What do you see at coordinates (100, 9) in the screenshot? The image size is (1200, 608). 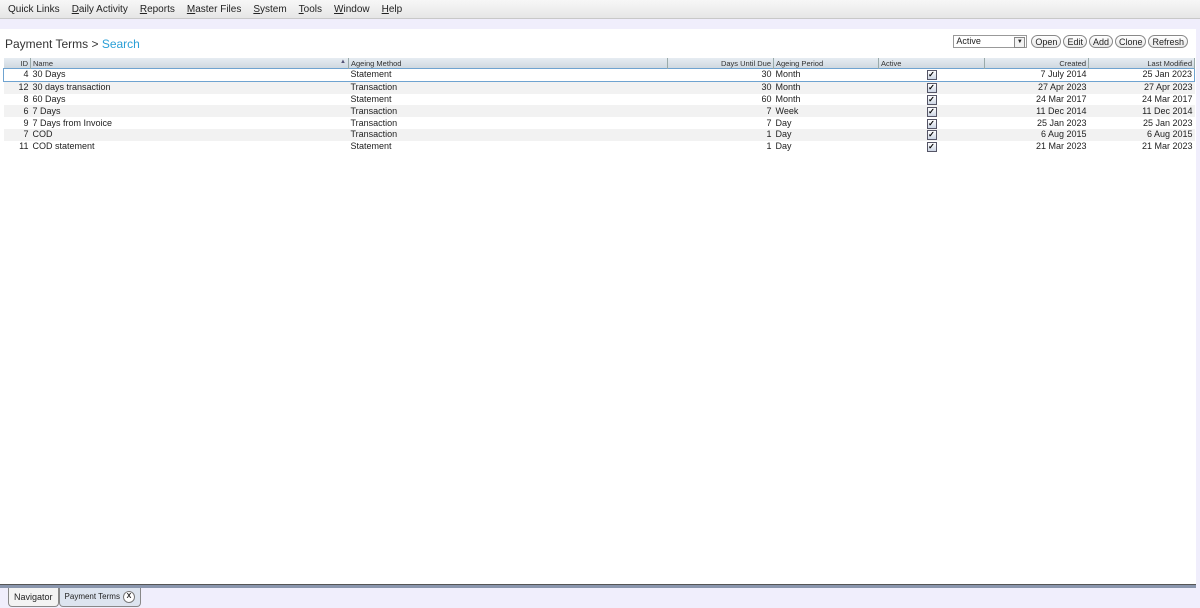 I see `menu-daily-activity: Daily Activity` at bounding box center [100, 9].